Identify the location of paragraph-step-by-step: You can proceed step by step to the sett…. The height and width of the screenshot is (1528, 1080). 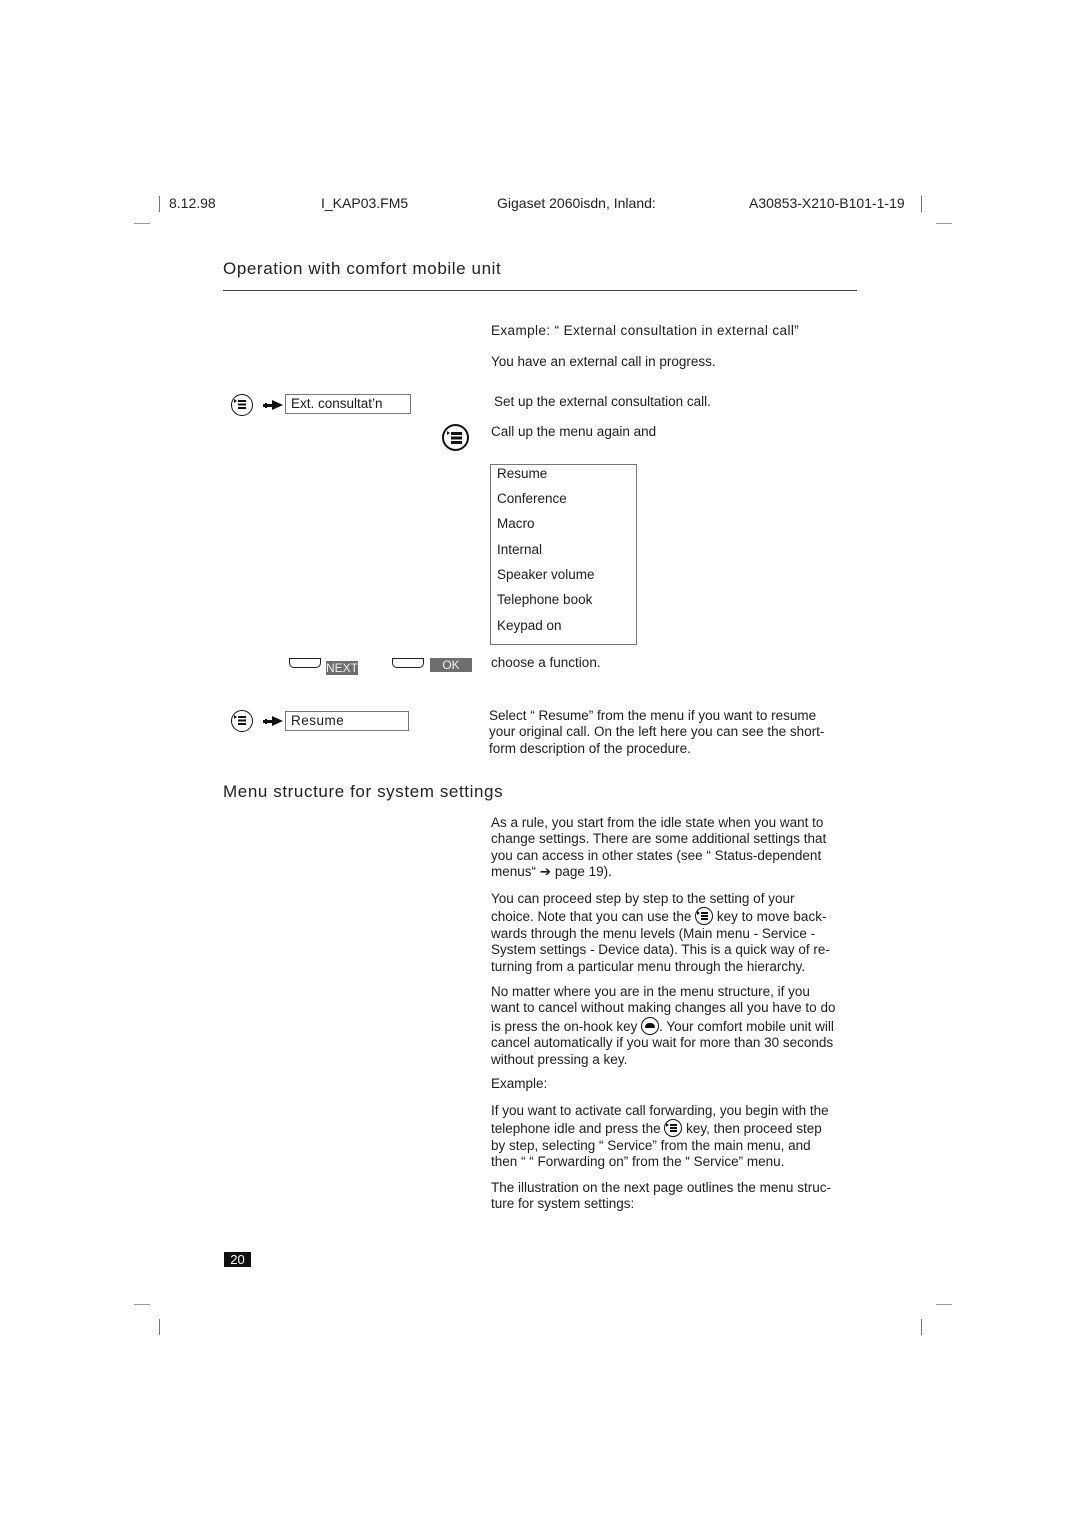
(660, 933).